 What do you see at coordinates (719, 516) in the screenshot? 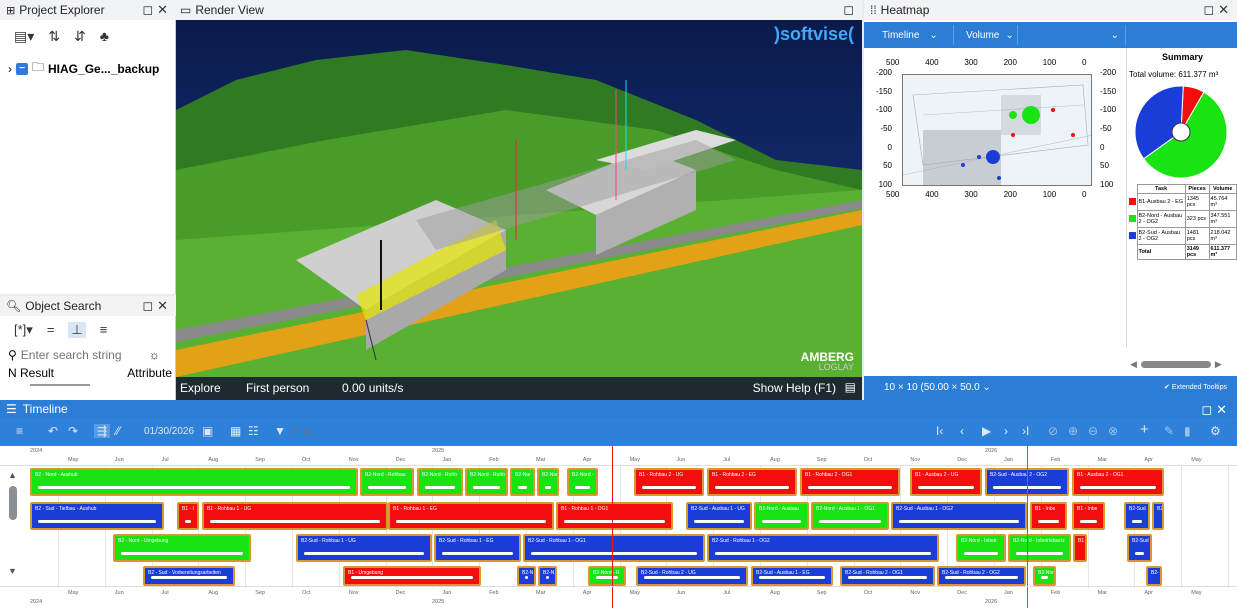
I see `task-bar: B2-Sud - Ausbau 1 - UG` at bounding box center [719, 516].